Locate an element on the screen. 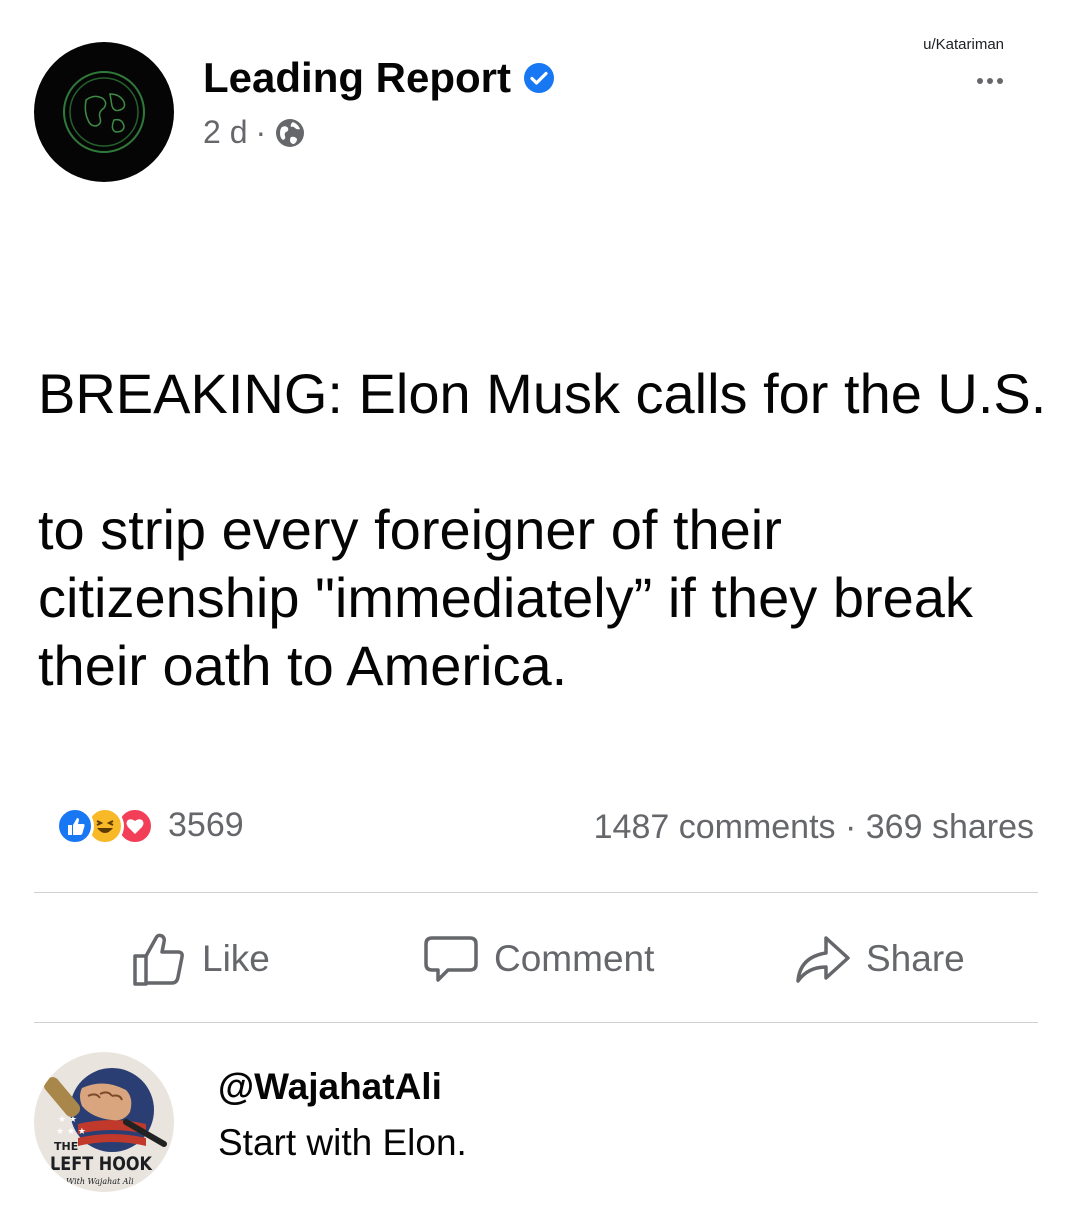 The height and width of the screenshot is (1210, 1080). comment-text: Start with Elon. is located at coordinates (342, 1142).